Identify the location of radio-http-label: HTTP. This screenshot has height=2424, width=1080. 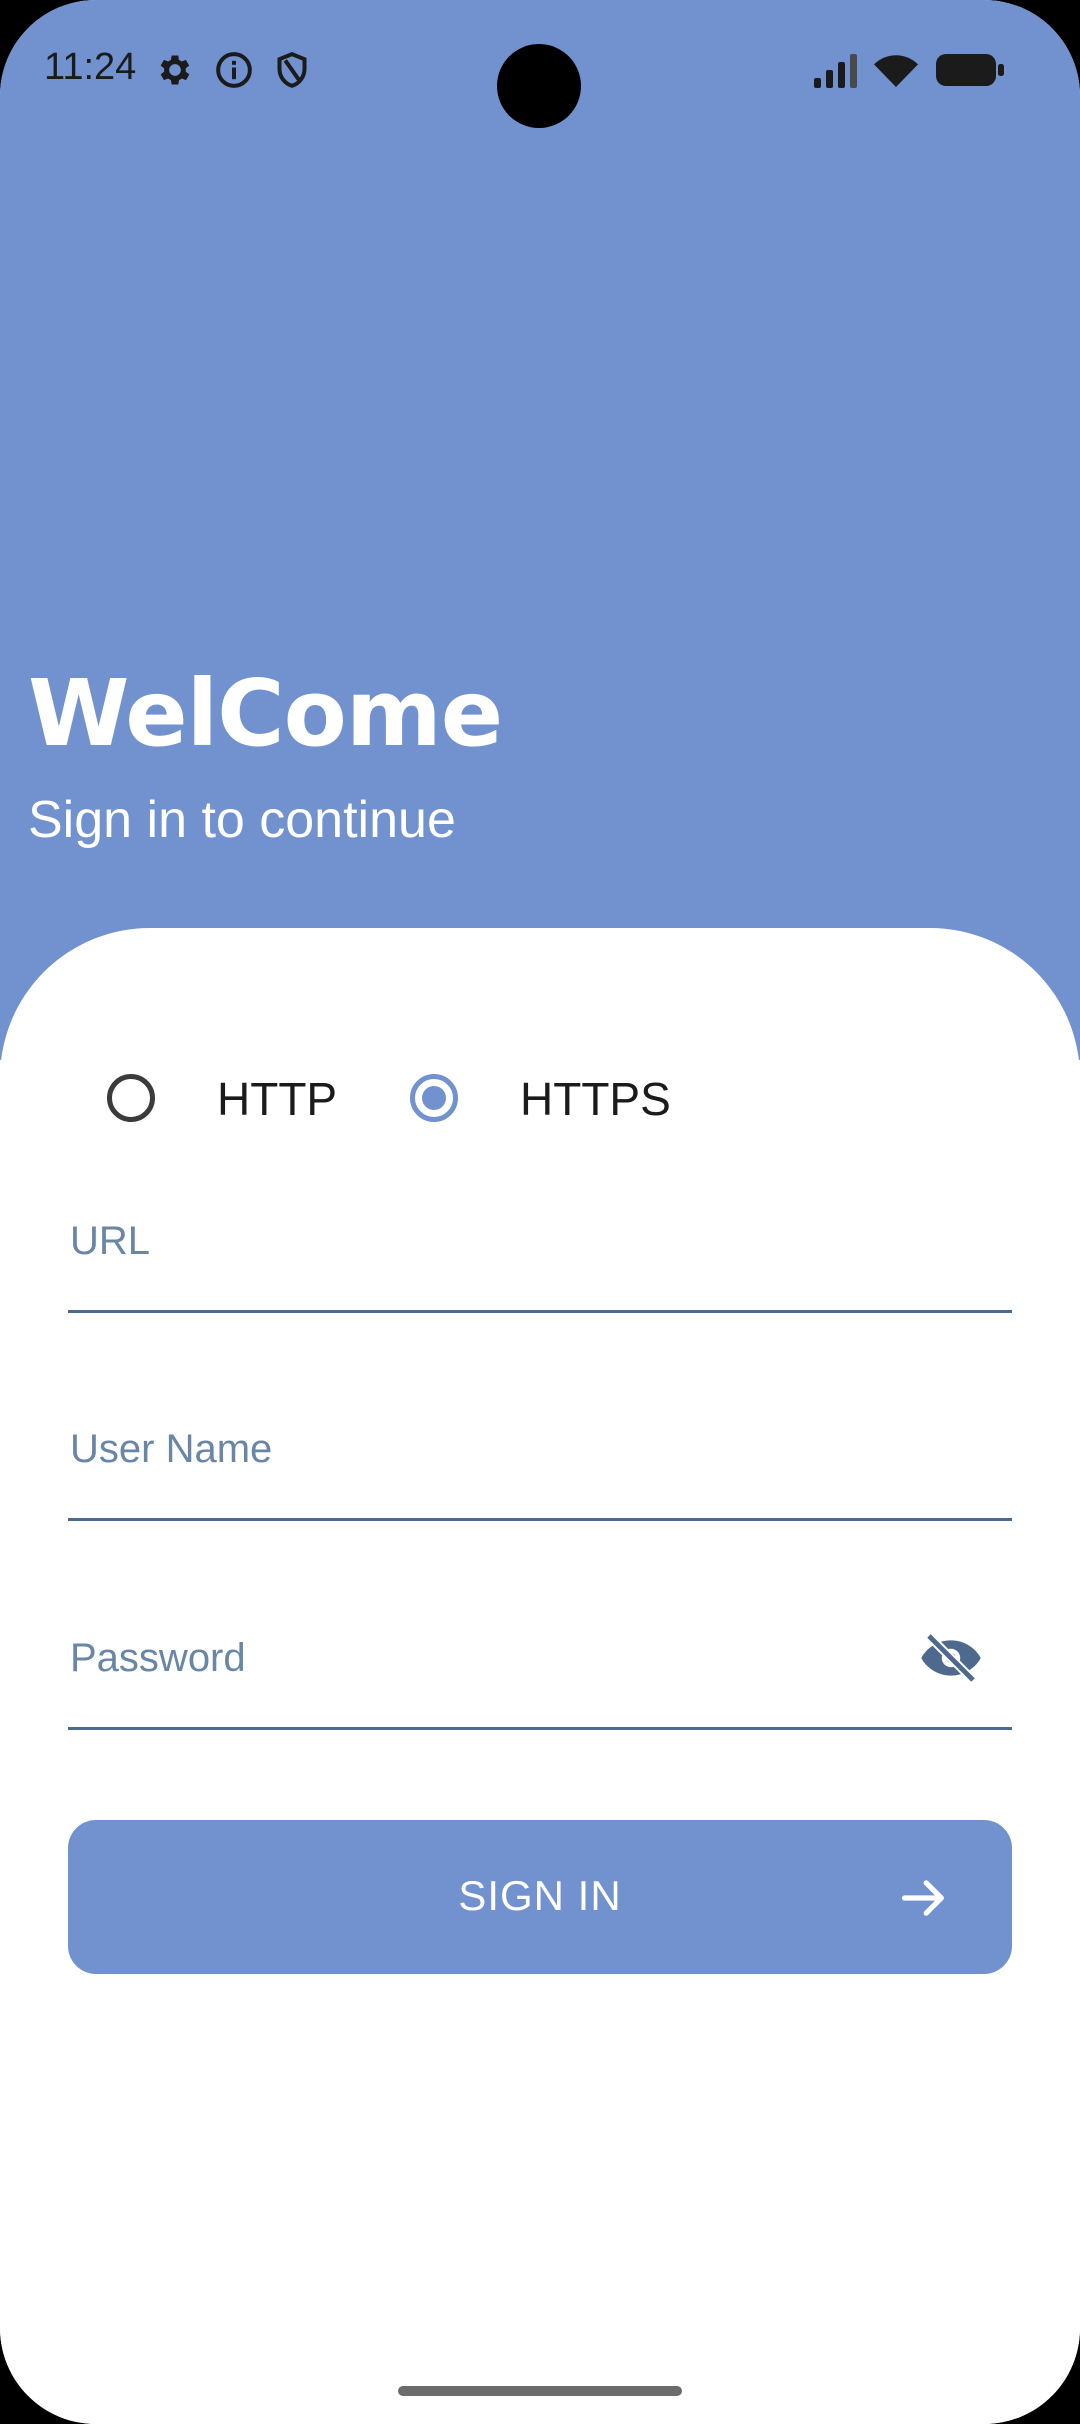
(277, 1099).